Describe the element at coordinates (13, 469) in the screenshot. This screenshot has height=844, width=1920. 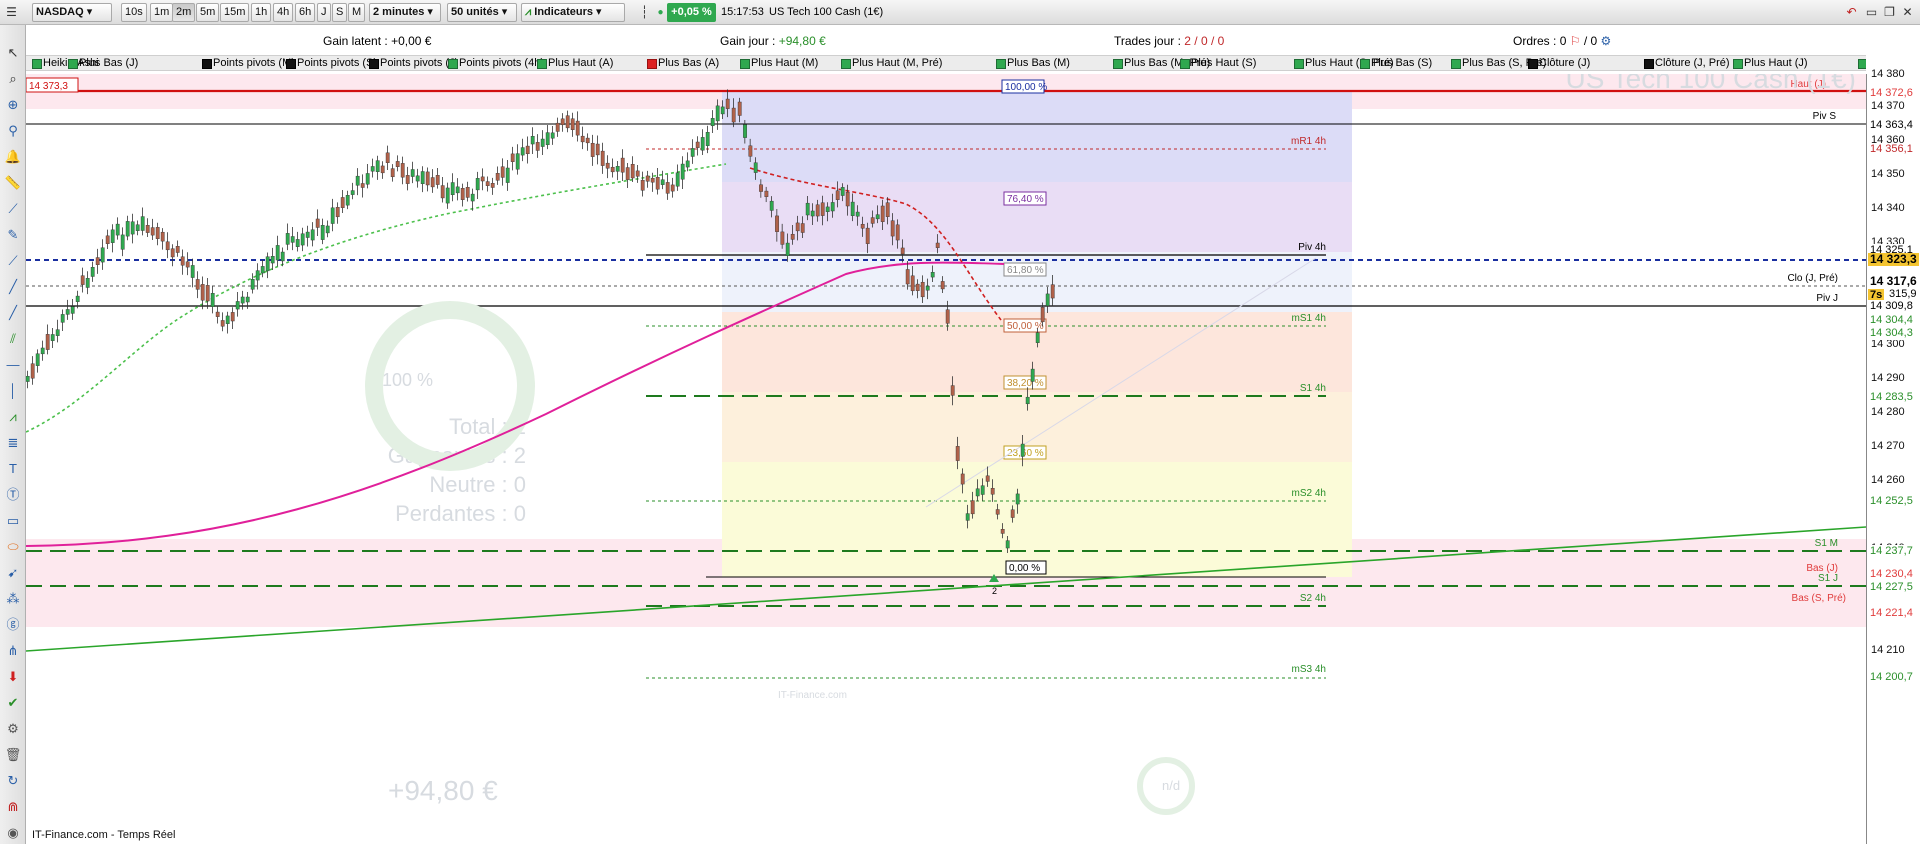
I see `text-tool-icon: T` at that location.